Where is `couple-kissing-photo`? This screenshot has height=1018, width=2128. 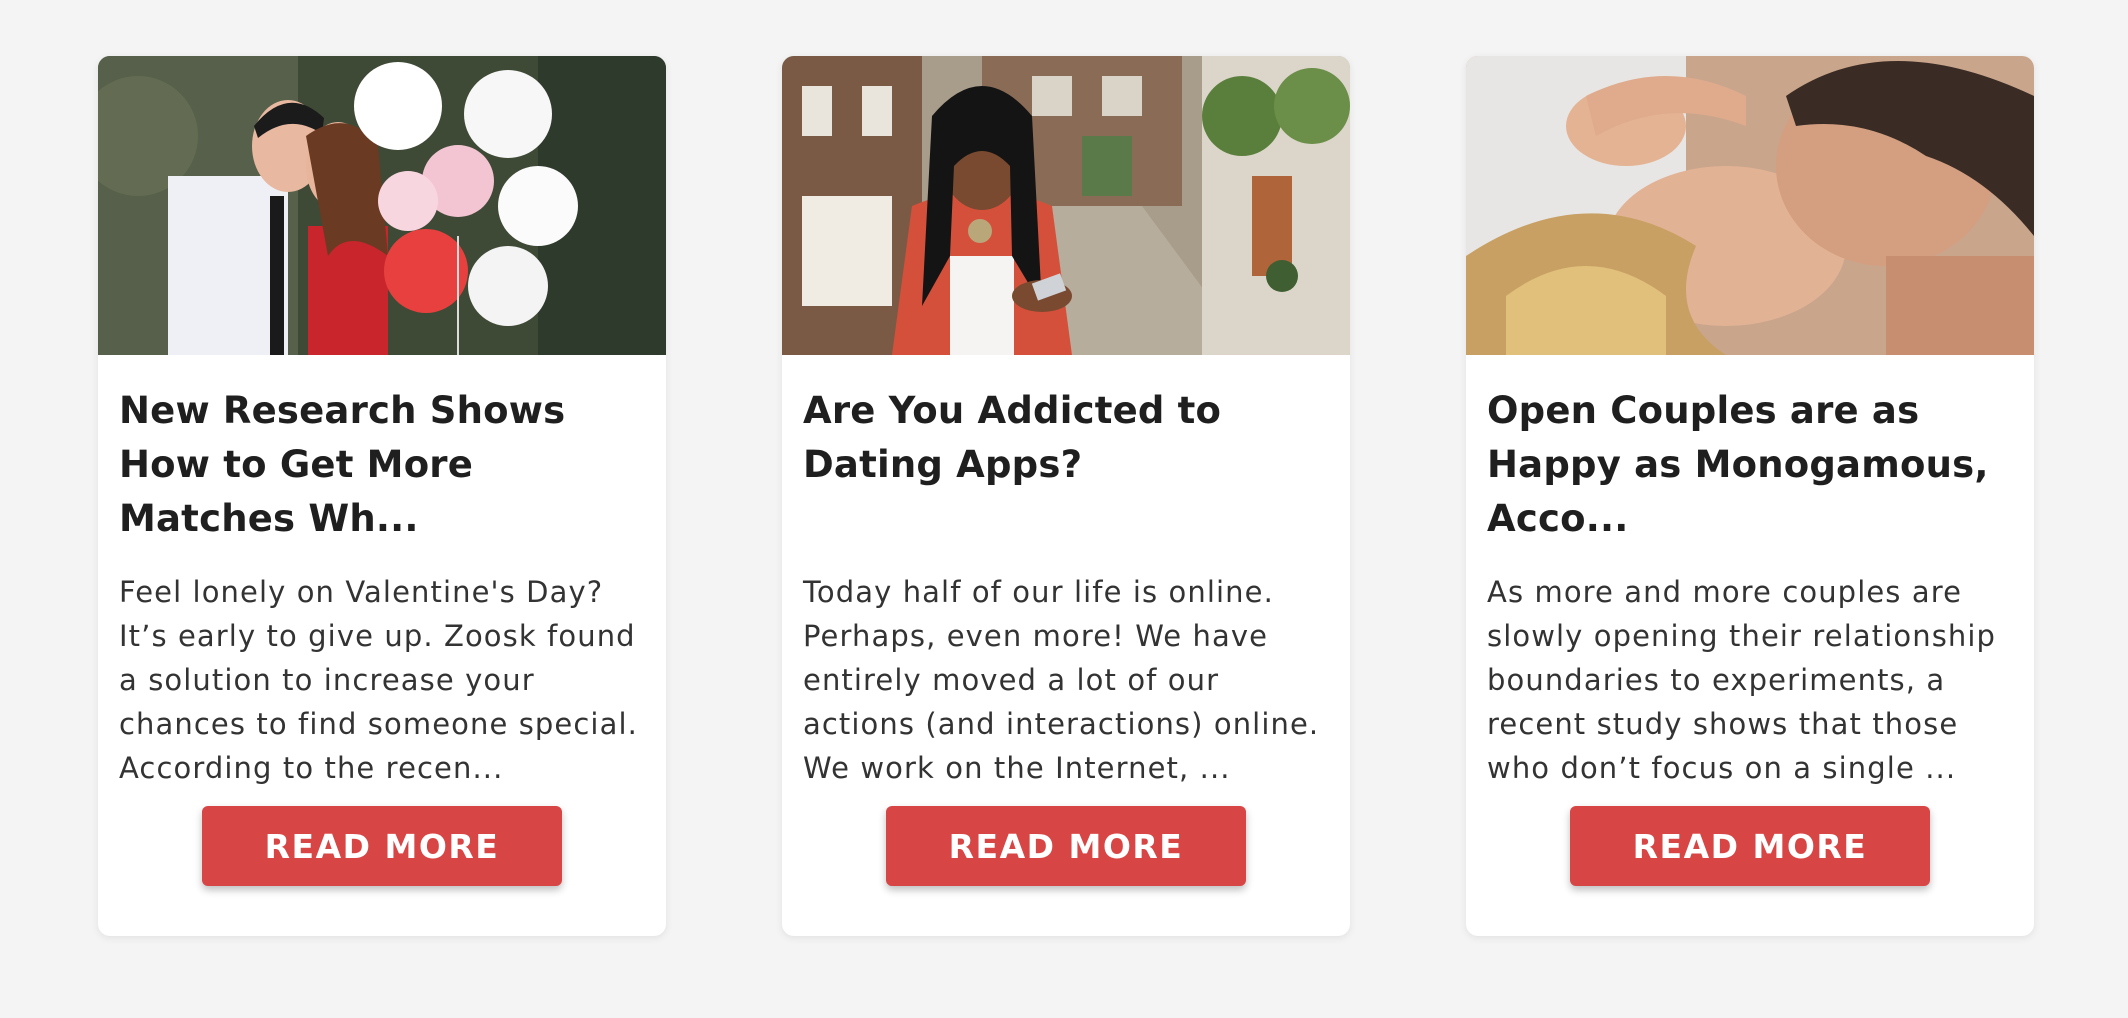
couple-kissing-photo is located at coordinates (1750, 205).